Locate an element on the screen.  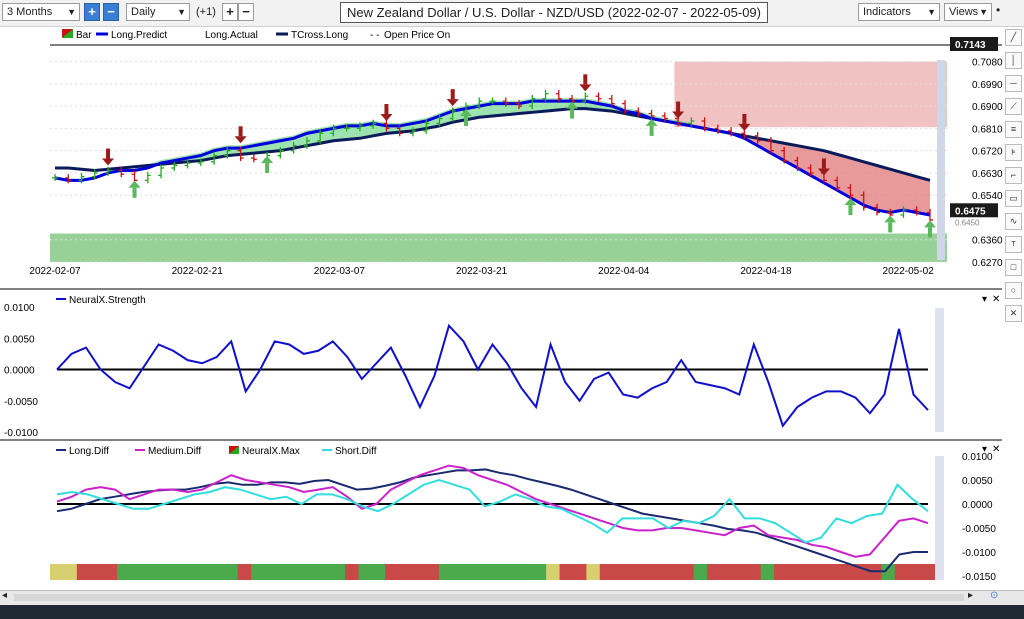
strength-scroll is located at coordinates (939, 370).